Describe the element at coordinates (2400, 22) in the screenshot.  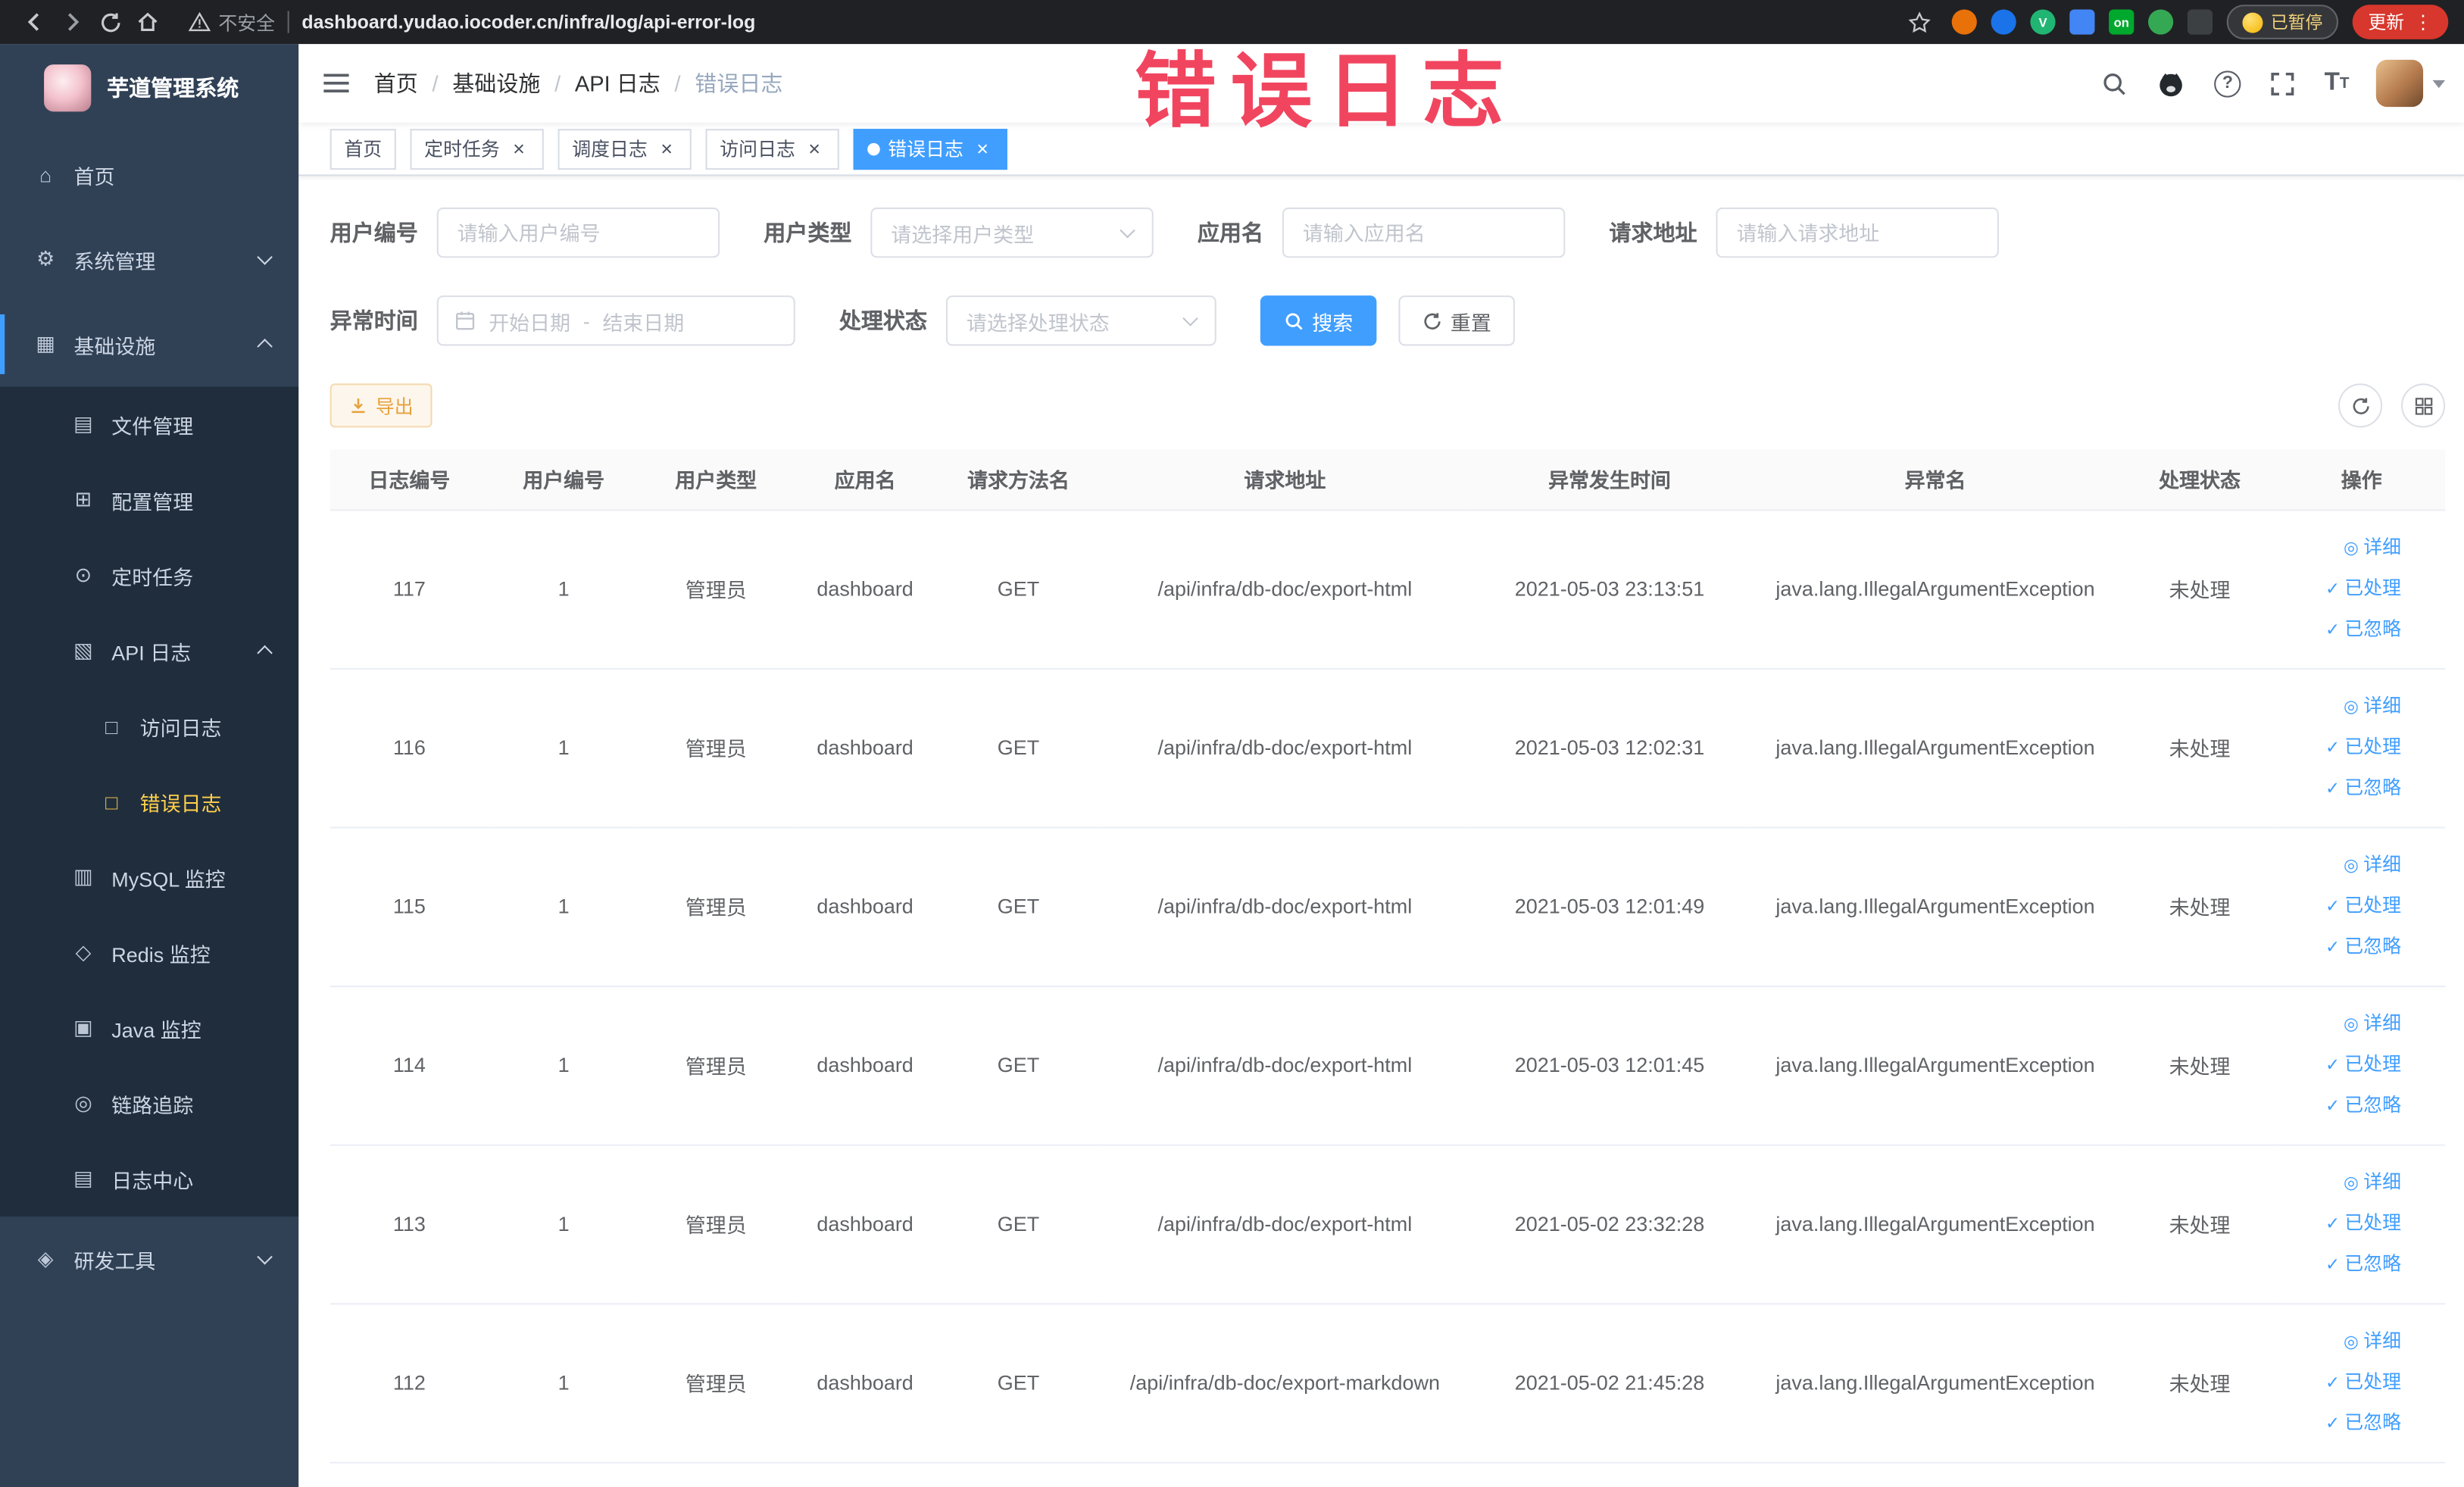
I see `update-button: 更新 ⋮` at that location.